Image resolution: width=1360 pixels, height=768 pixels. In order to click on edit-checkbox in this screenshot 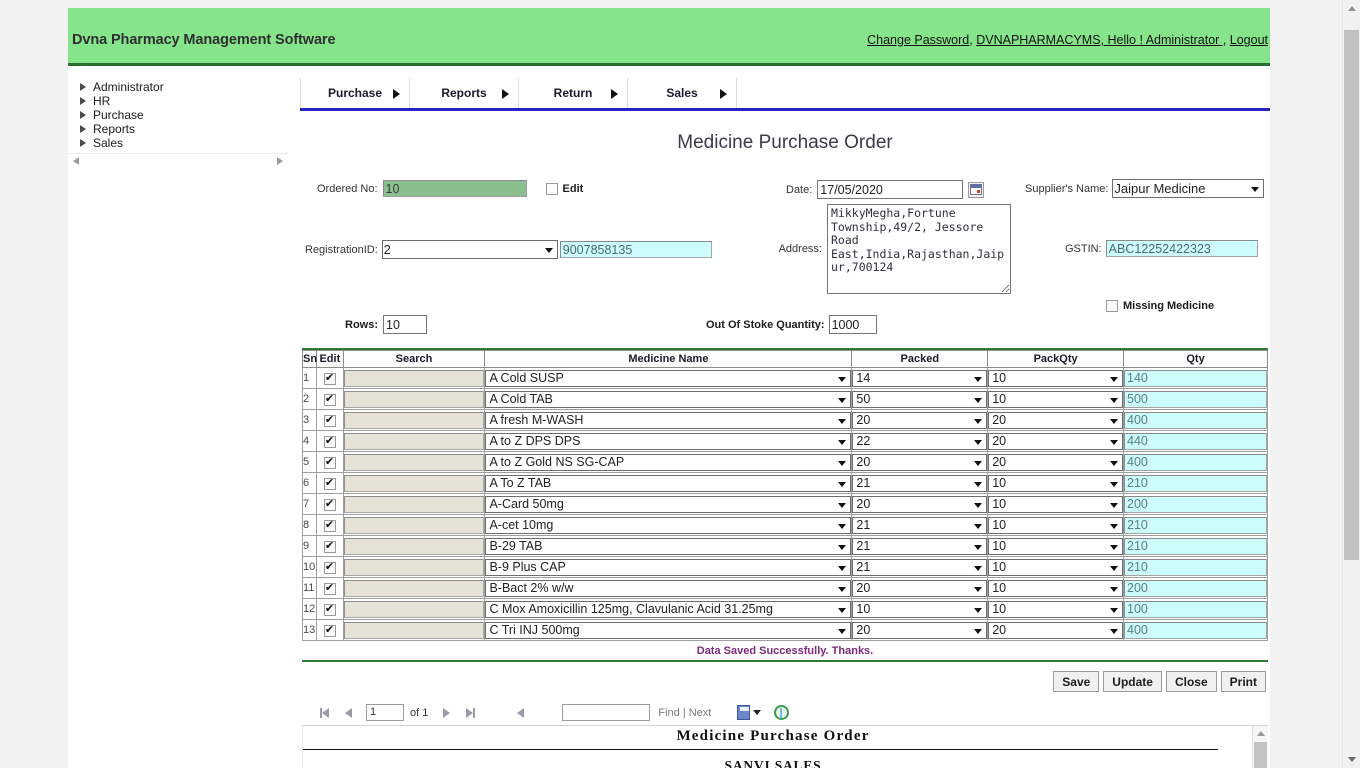, I will do `click(551, 188)`.